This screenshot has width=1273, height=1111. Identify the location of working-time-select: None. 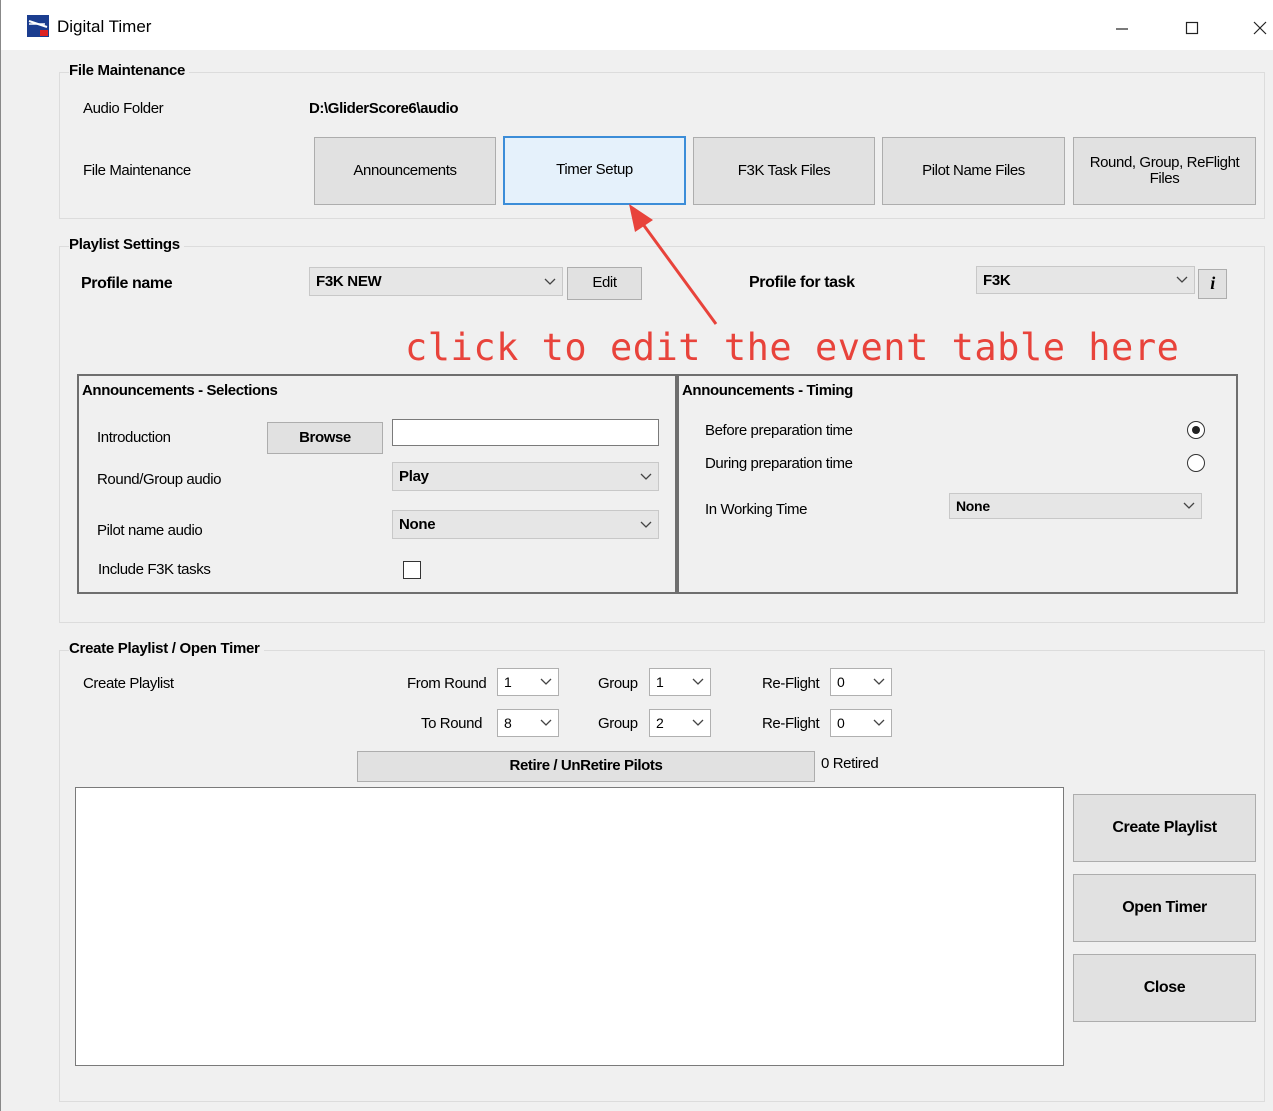
(1075, 506).